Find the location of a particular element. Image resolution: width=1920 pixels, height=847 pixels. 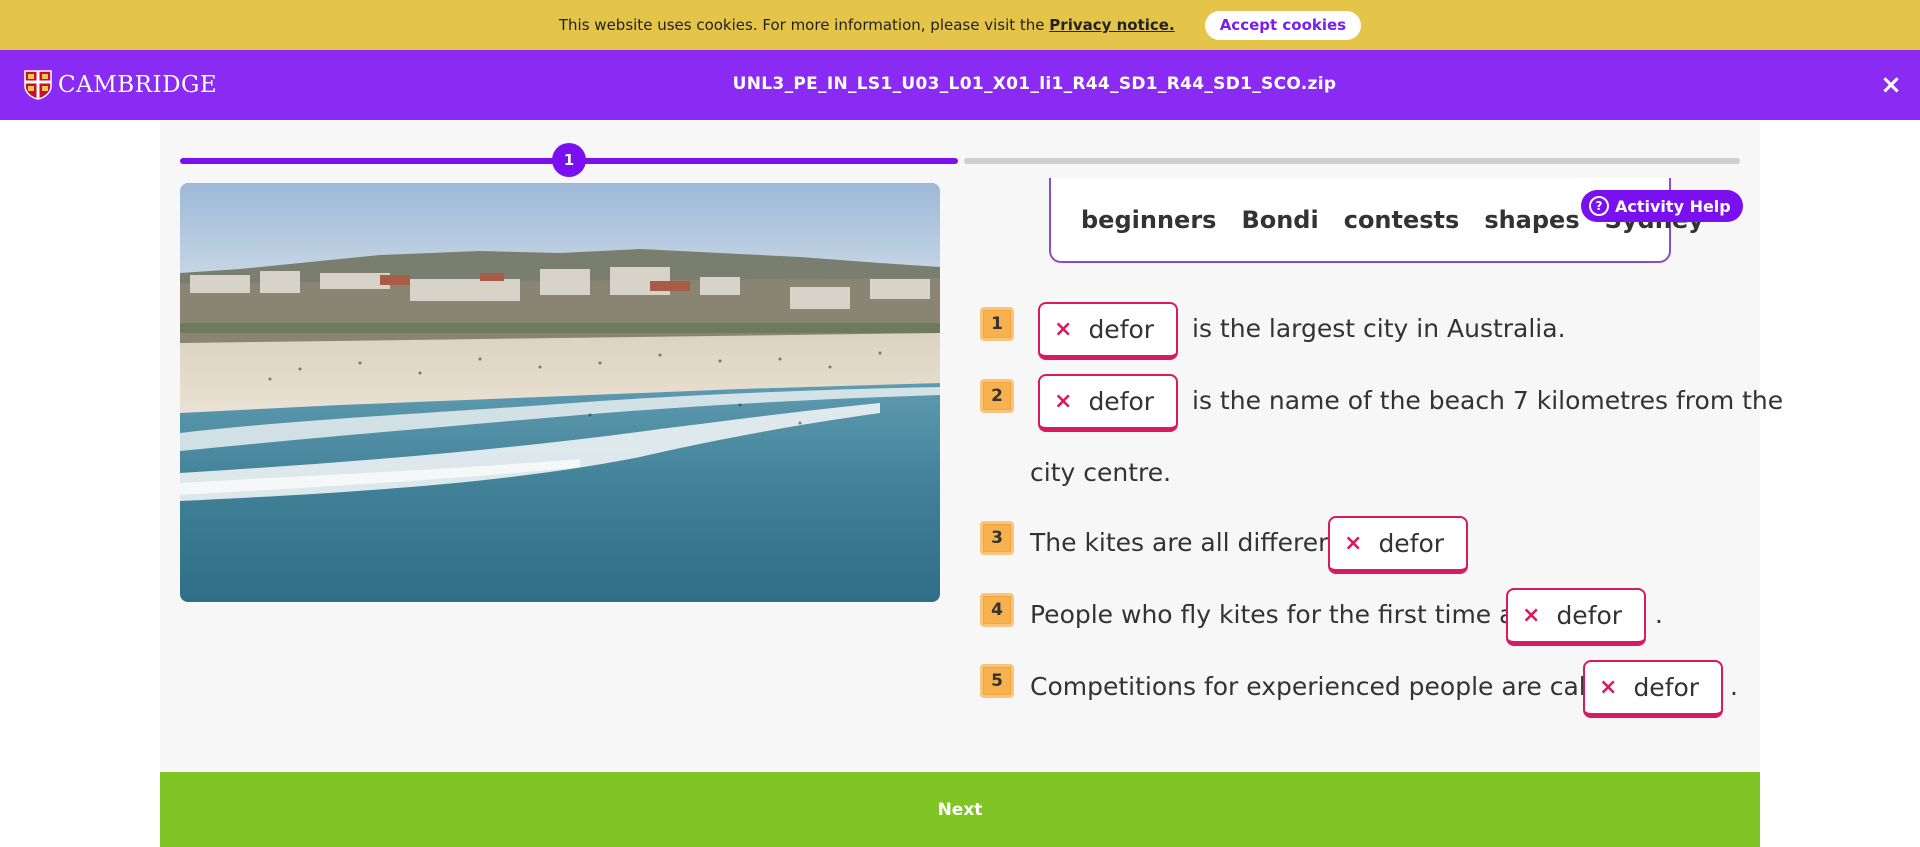

activity-help-label: Activity Help is located at coordinates (1673, 206).